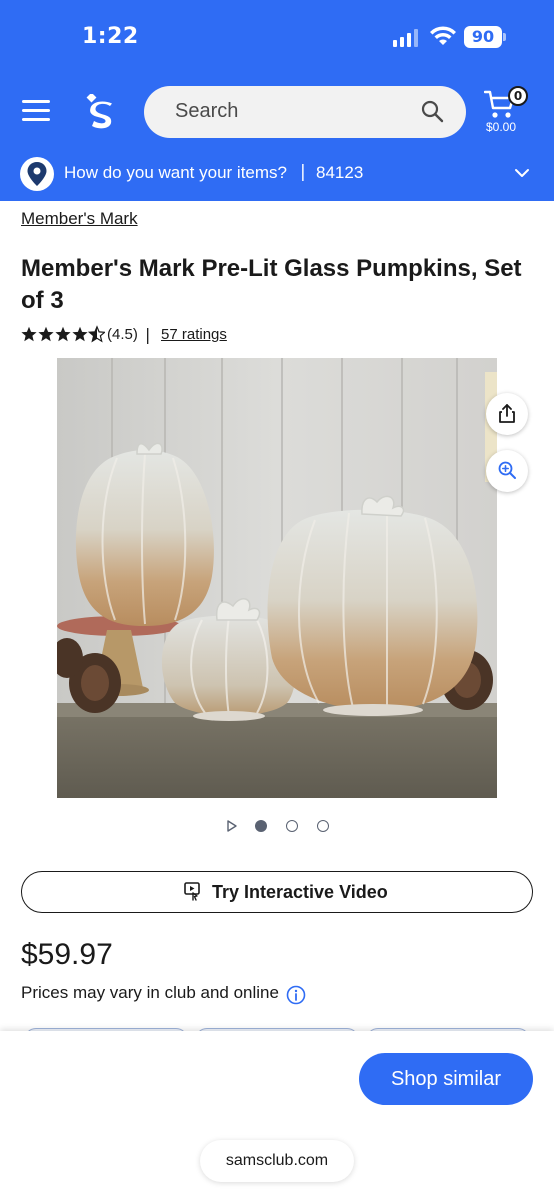  Describe the element at coordinates (282, 826) in the screenshot. I see `image-carousel-indicator` at that location.